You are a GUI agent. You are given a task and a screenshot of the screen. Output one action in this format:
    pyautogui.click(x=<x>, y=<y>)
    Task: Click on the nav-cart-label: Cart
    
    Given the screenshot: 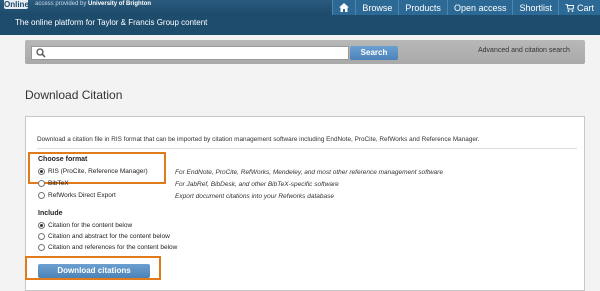 What is the action you would take?
    pyautogui.click(x=585, y=7)
    